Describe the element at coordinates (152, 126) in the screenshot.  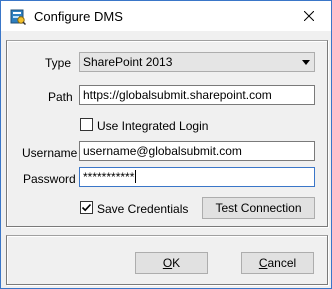
I see `integrated-login-label: Use Integrated Login` at that location.